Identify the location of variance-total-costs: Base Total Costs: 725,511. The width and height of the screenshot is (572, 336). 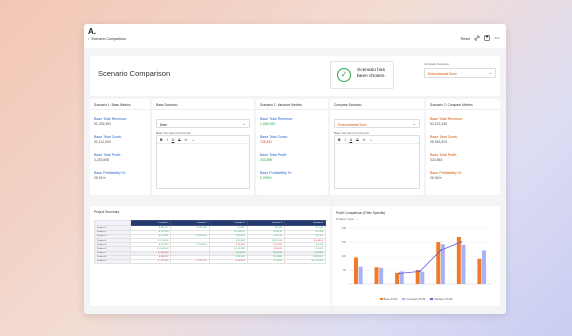
(274, 139).